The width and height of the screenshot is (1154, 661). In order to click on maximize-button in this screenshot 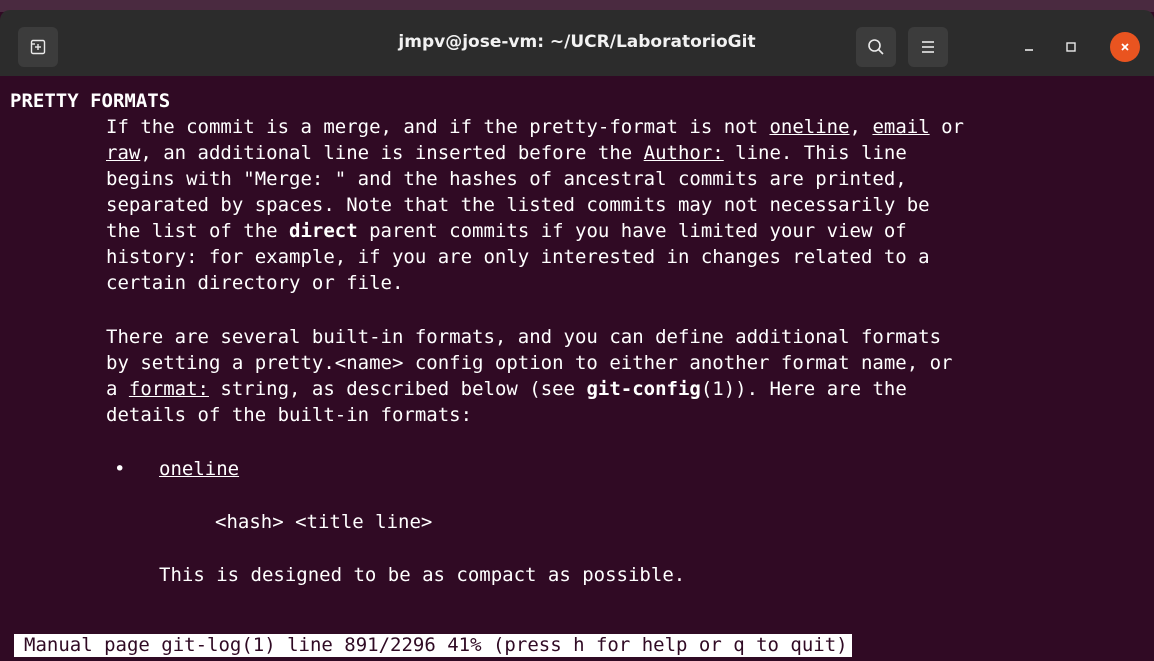, I will do `click(1071, 47)`.